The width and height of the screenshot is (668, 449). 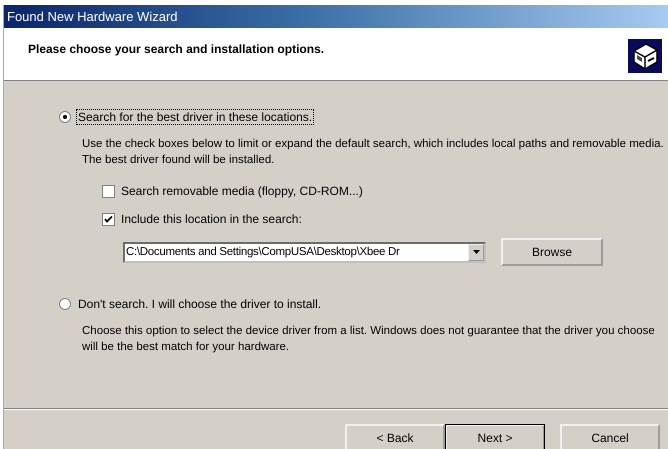 I want to click on checkbox-label: Search removable media (floppy, CD-ROM...), so click(x=242, y=191).